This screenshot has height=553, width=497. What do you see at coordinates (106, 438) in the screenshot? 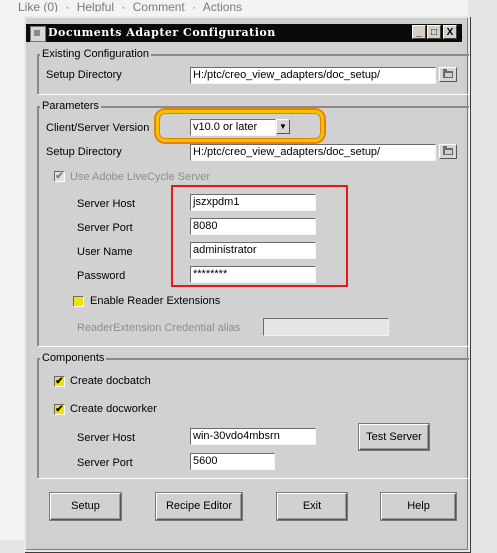
I see `component-server-host-label: Server Host` at bounding box center [106, 438].